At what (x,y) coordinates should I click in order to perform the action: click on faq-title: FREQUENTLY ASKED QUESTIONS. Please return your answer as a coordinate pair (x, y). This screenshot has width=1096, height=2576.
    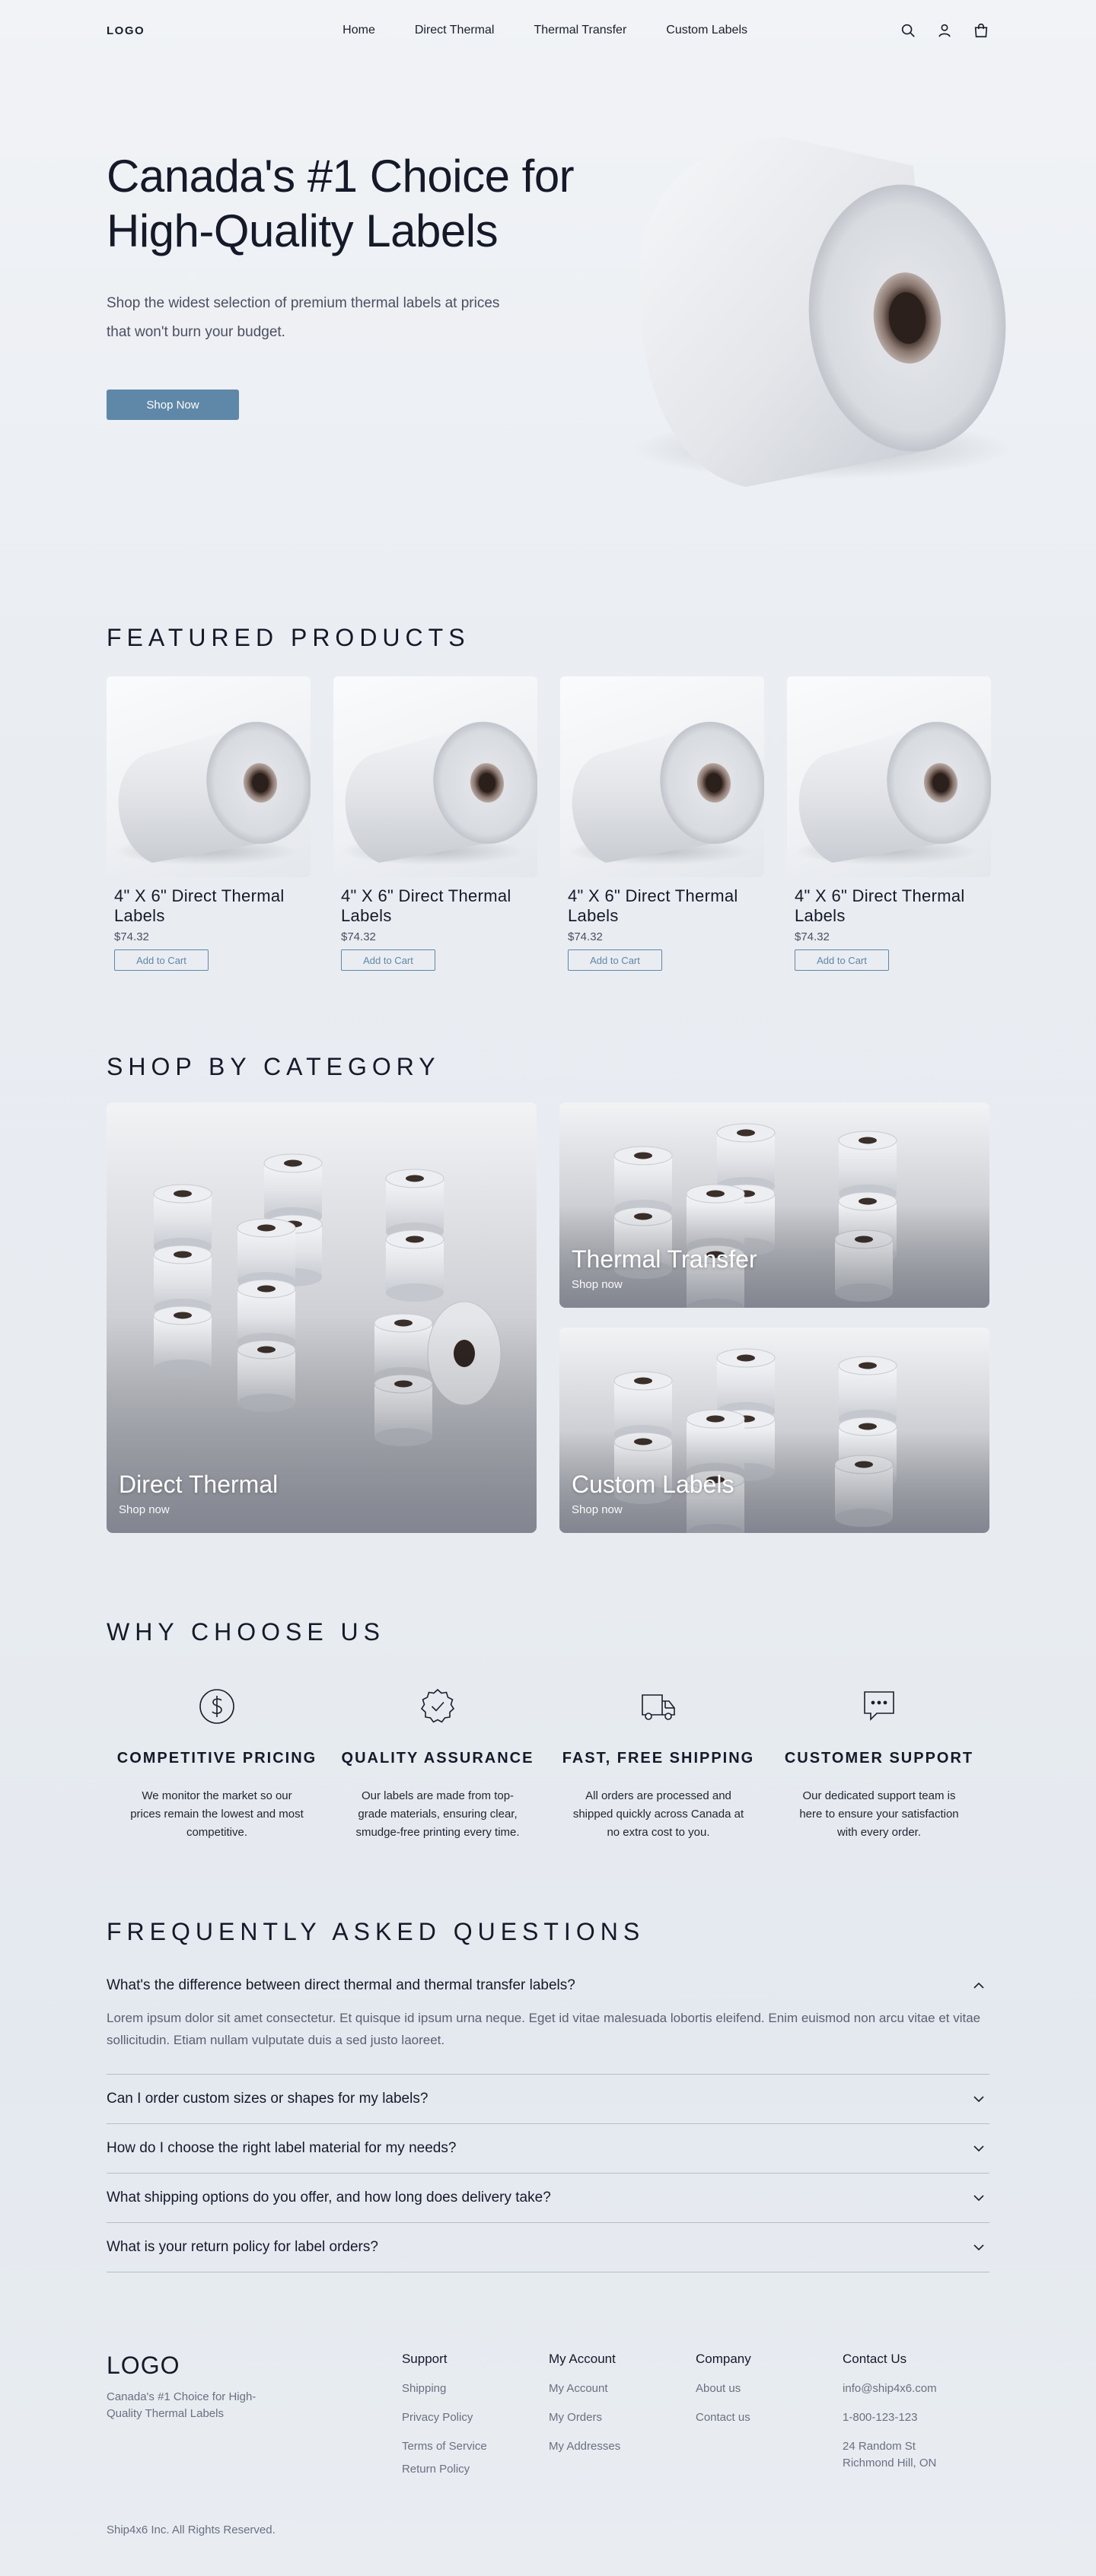
    Looking at the image, I should click on (376, 1931).